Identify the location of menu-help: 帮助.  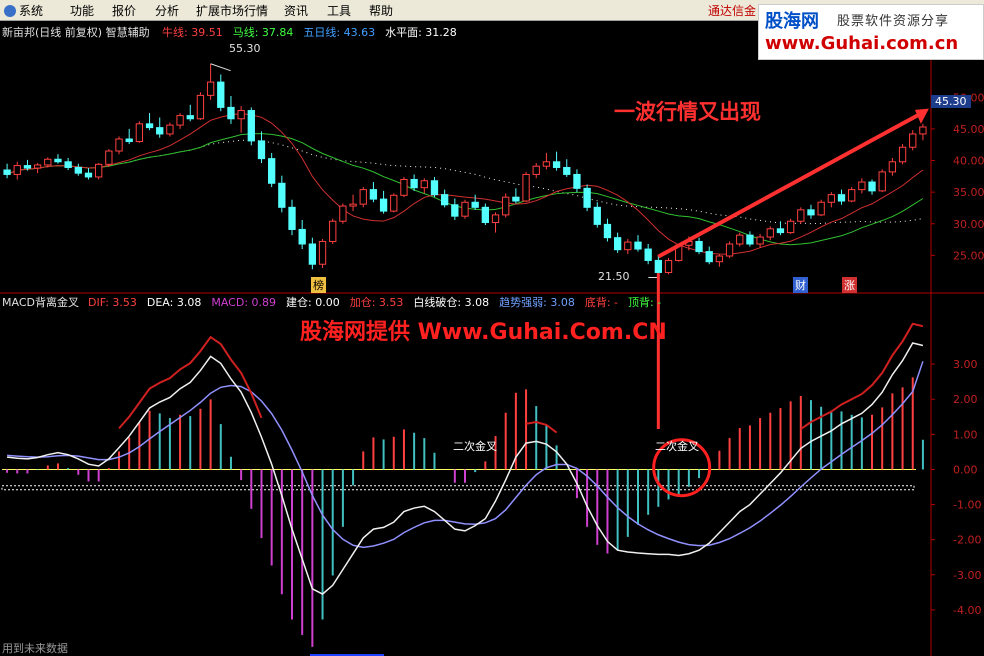
(381, 10).